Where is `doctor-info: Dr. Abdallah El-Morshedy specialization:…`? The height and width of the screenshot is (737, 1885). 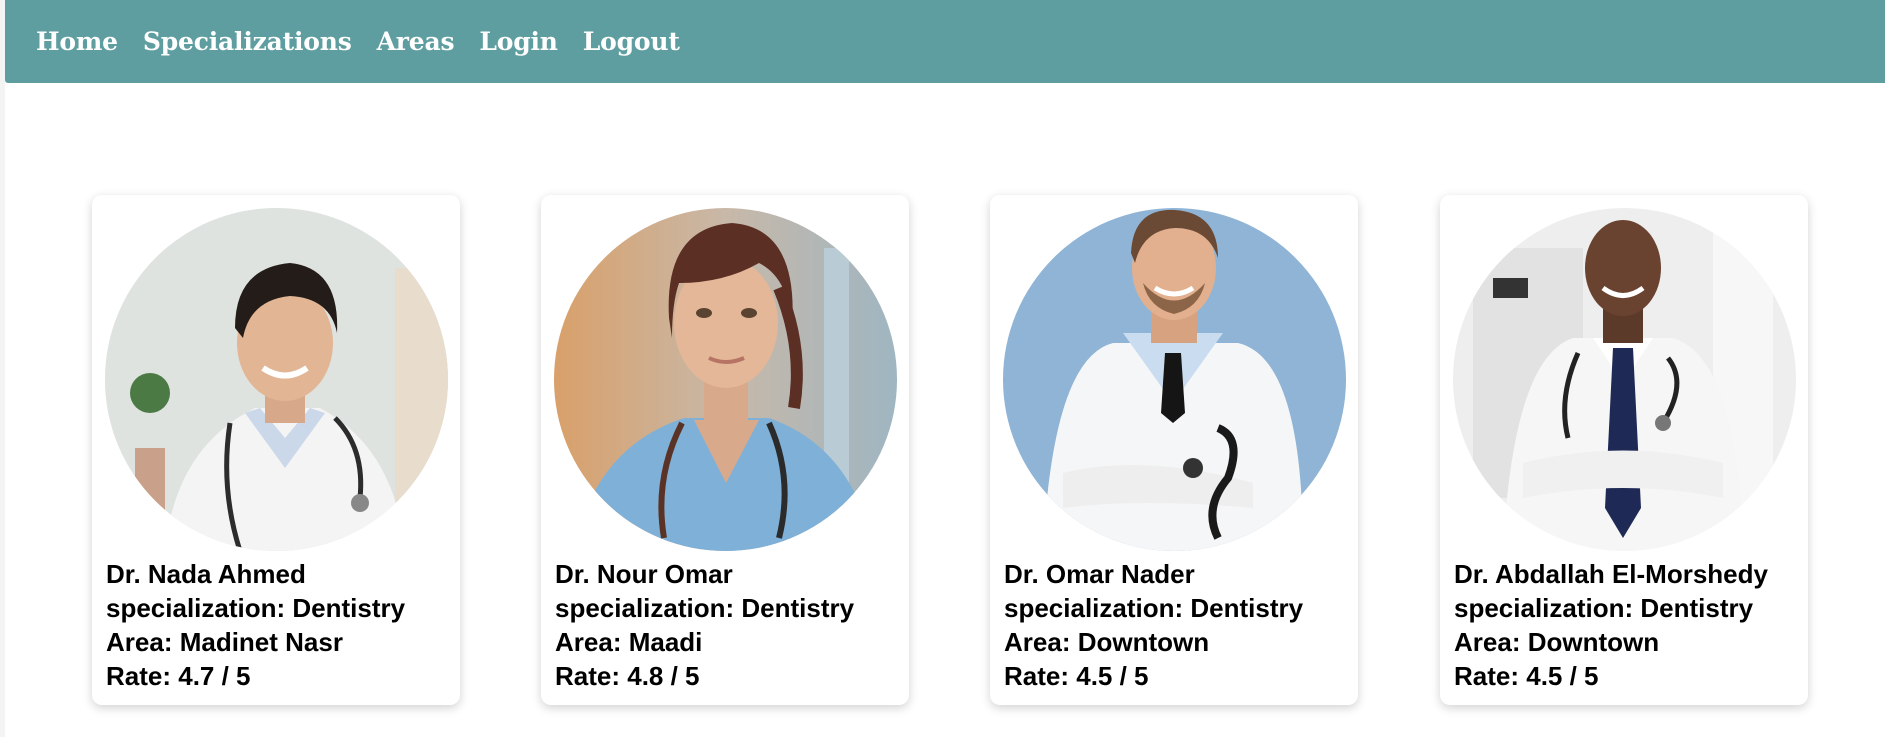
doctor-info: Dr. Abdallah El-Morshedy specialization:… is located at coordinates (1629, 625).